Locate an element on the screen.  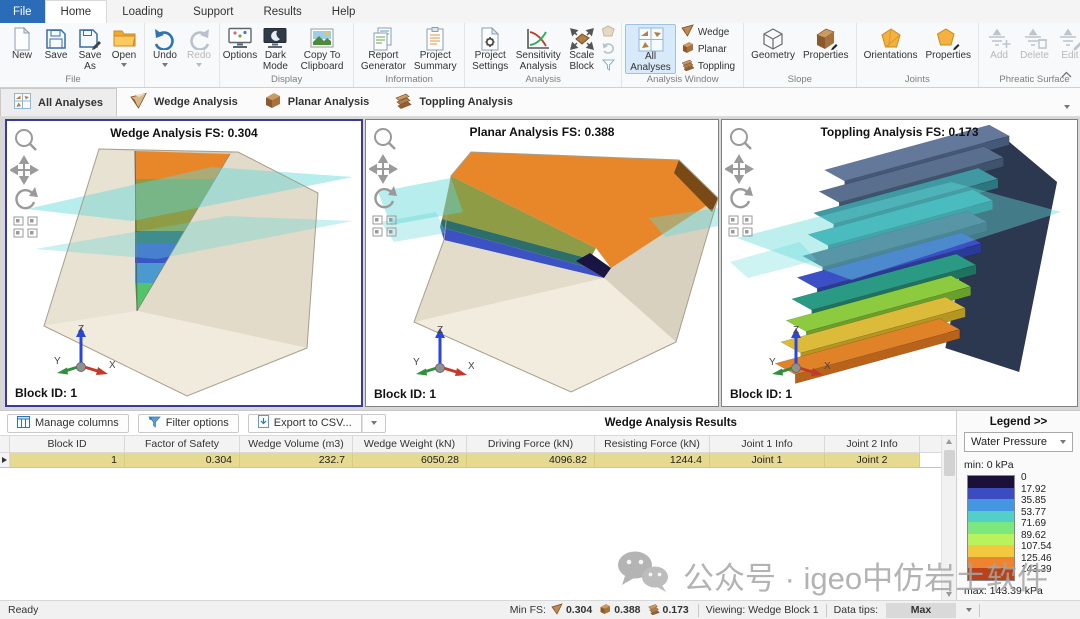
tab-planar-analysis: Planar Analysis is located at coordinates (317, 102).